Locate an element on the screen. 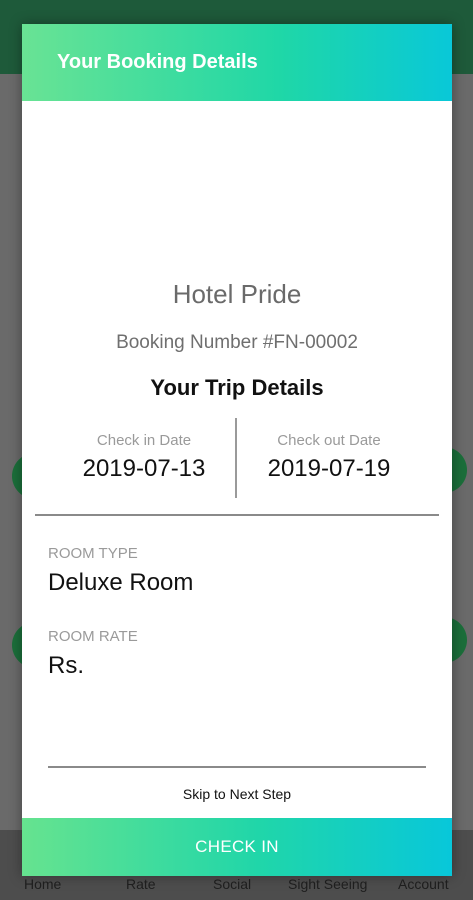 This screenshot has width=473, height=900. check-out-label: Check out Date is located at coordinates (329, 440).